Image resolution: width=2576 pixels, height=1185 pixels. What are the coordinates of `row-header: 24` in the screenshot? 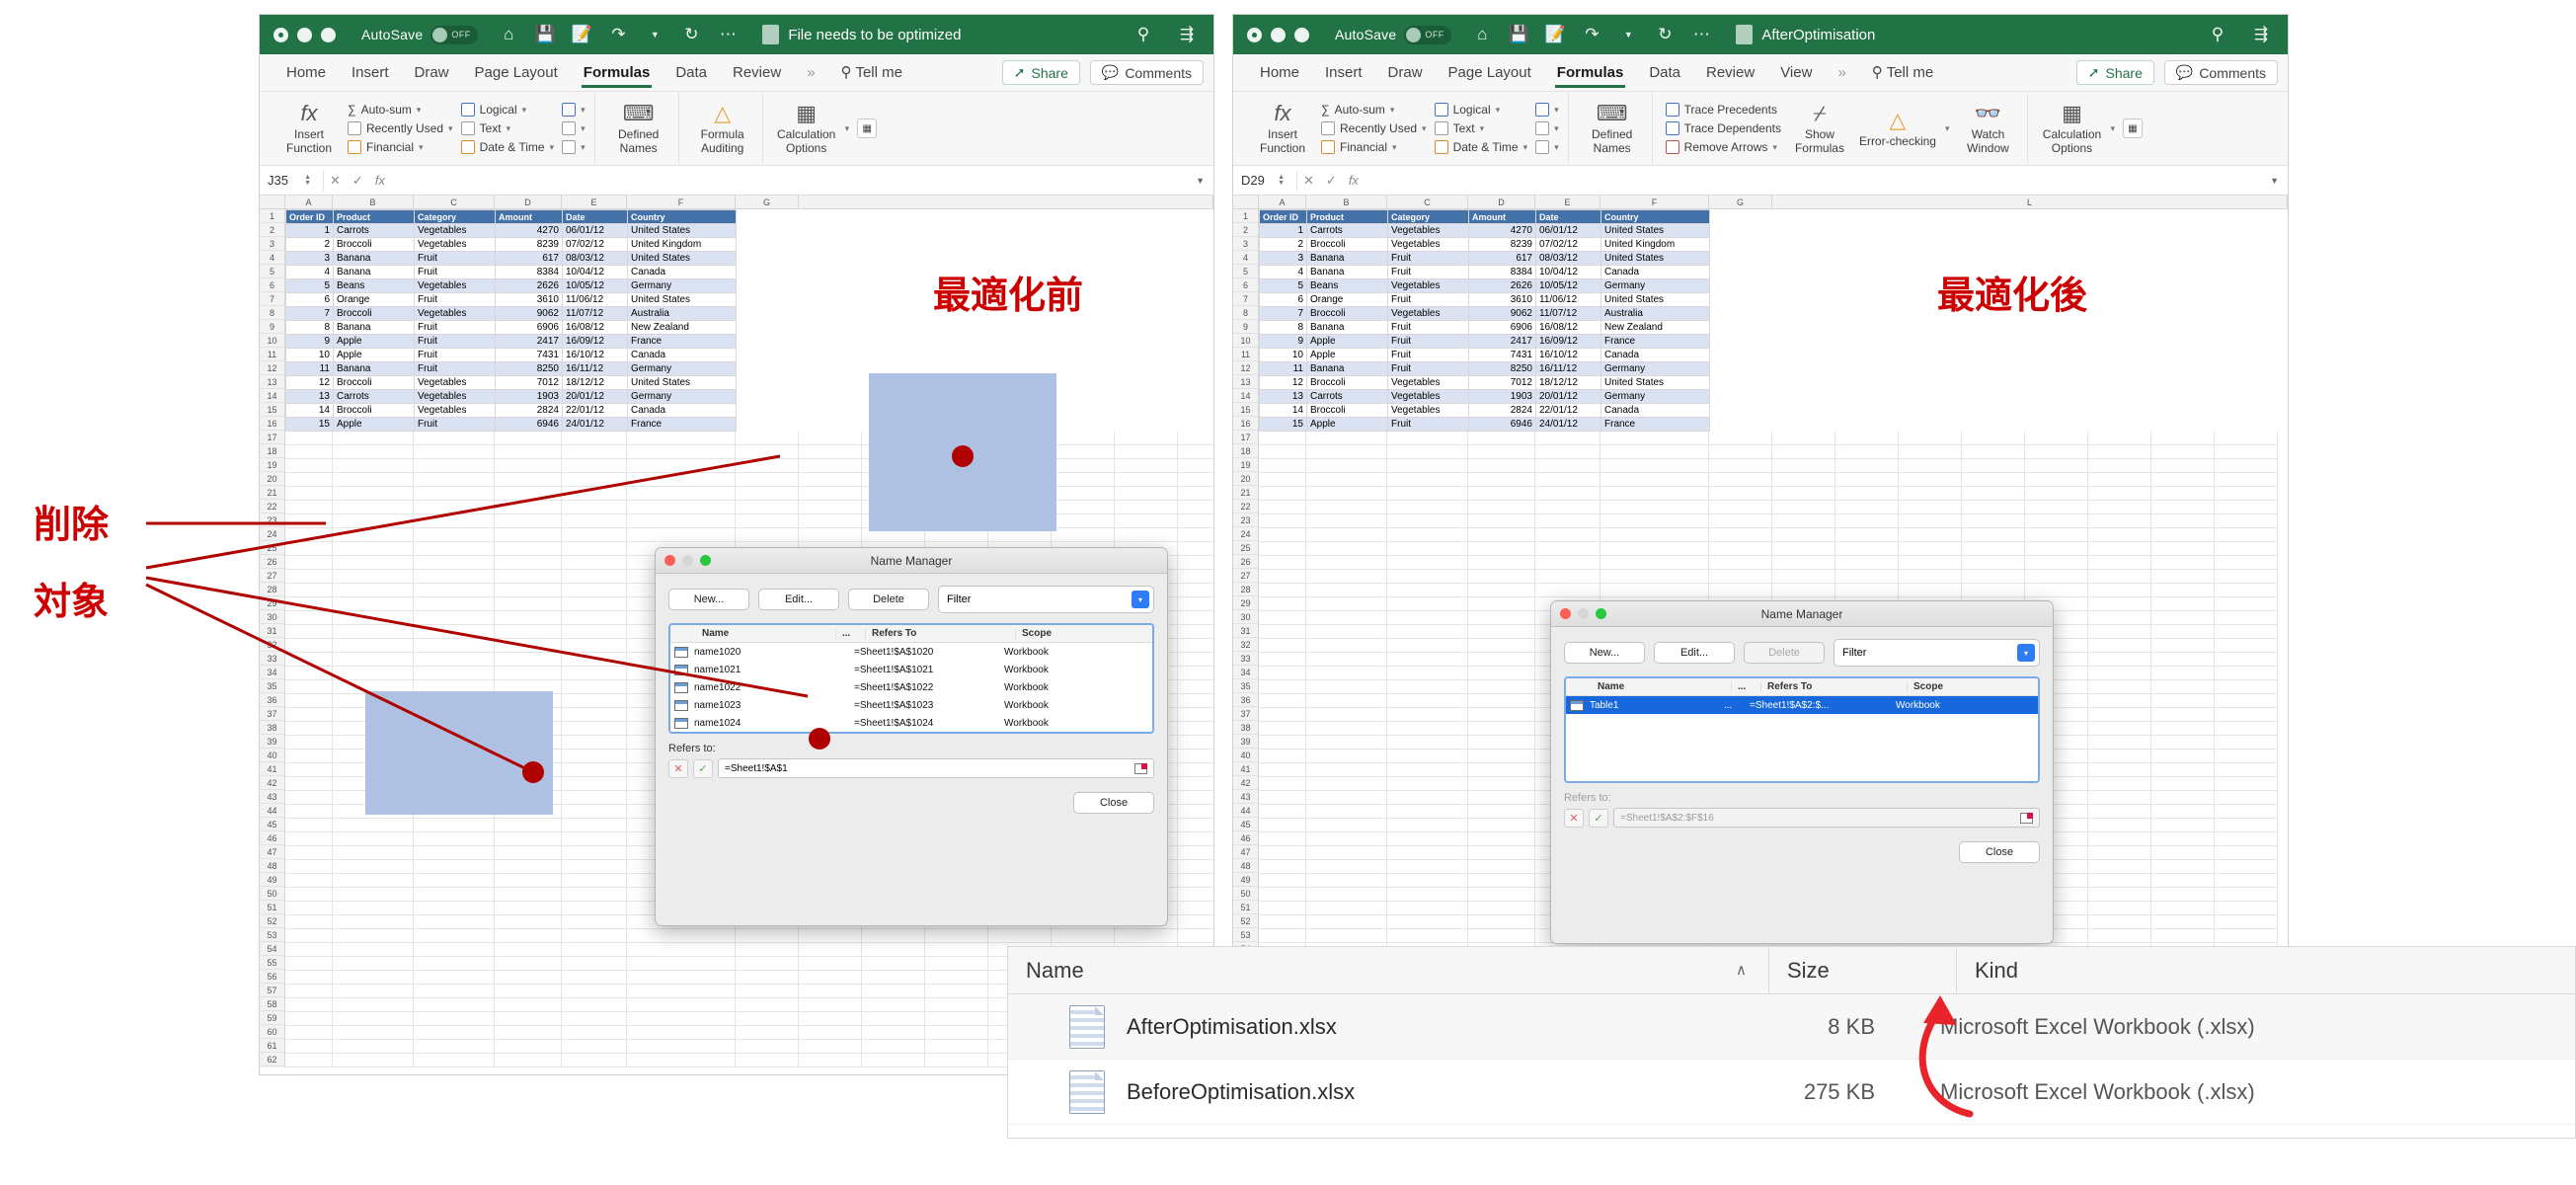 It's located at (272, 534).